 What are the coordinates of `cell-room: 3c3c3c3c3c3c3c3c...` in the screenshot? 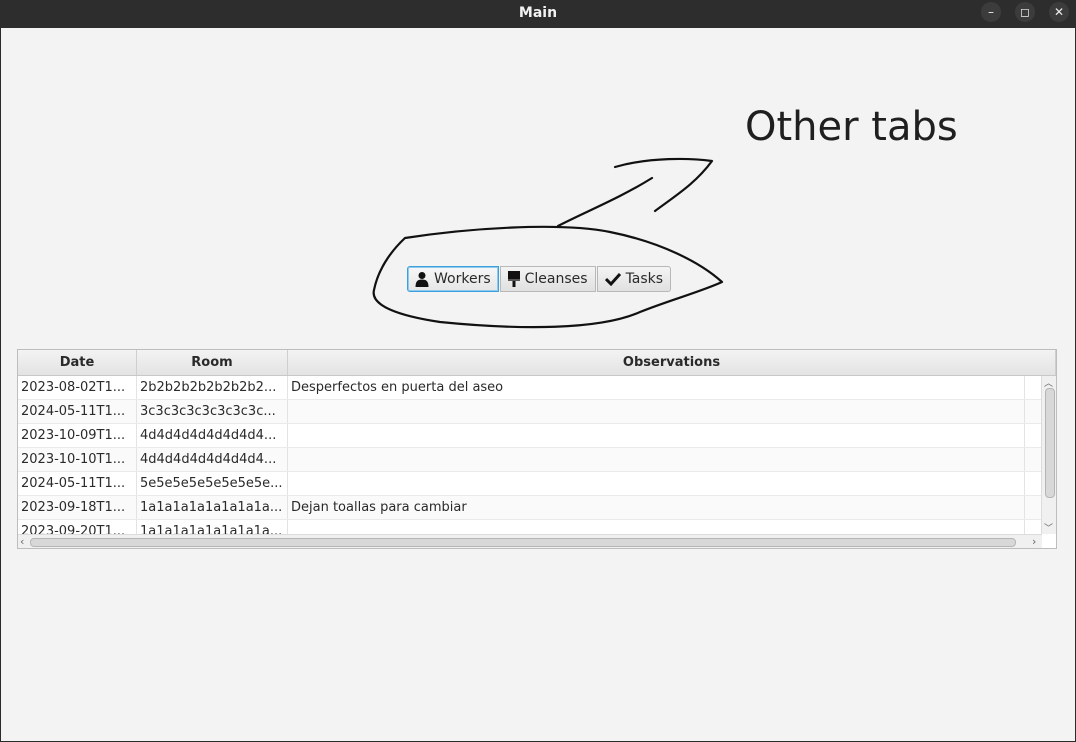 It's located at (212, 411).